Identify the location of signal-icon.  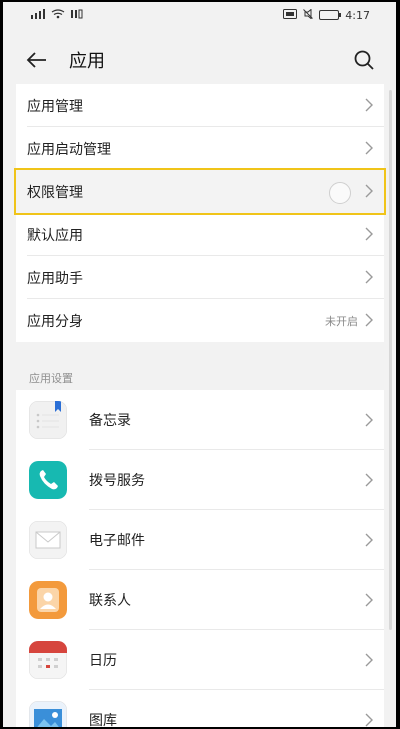
(38, 15).